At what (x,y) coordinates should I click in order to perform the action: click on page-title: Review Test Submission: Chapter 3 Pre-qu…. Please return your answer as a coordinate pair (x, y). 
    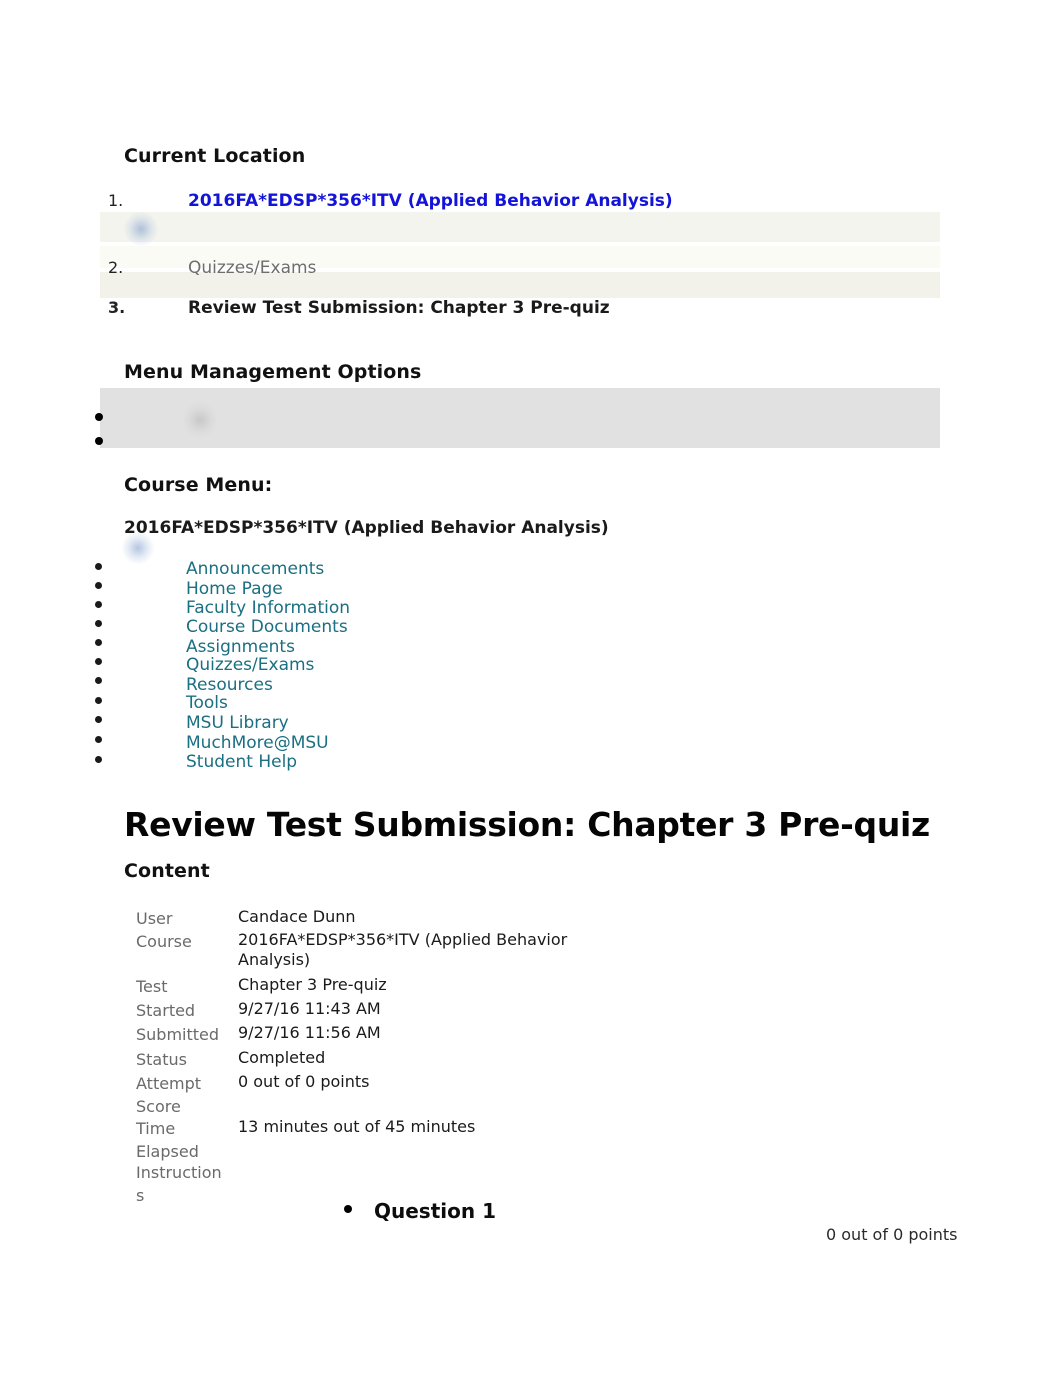
    Looking at the image, I should click on (527, 825).